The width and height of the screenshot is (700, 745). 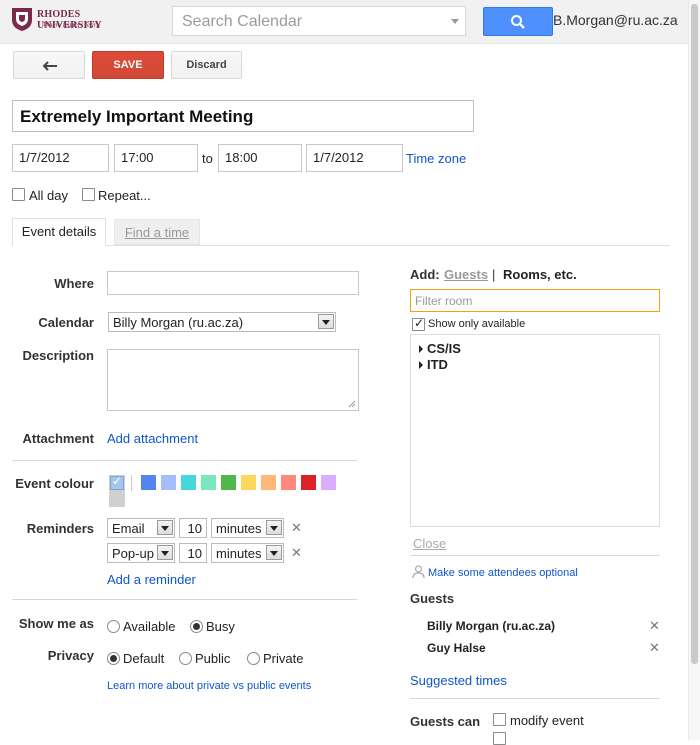 I want to click on default-colour-swatch: ✓, so click(x=117, y=490).